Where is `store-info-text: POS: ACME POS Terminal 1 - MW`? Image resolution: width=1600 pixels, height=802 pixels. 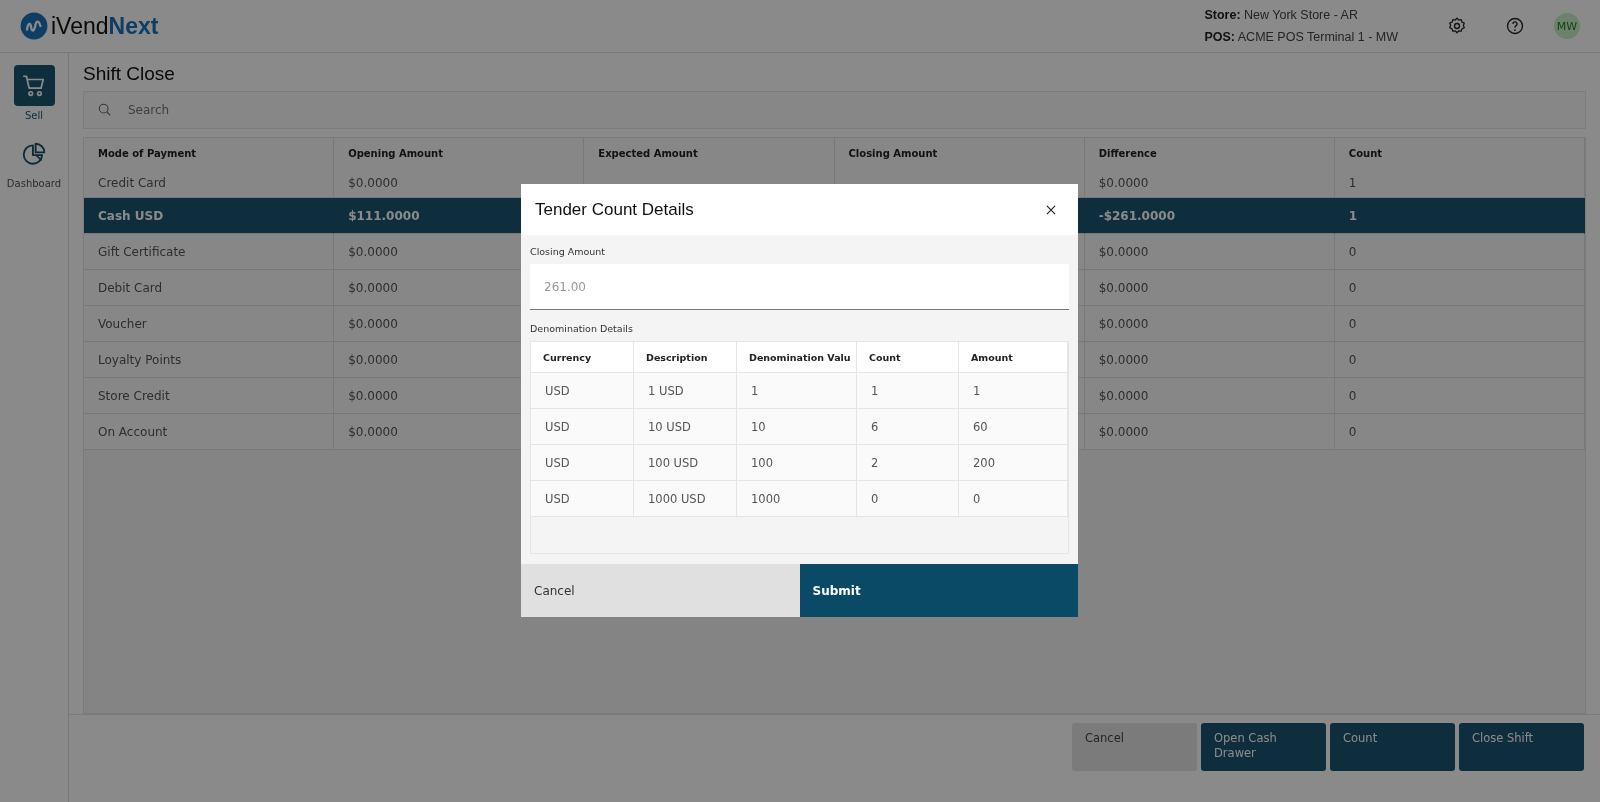
store-info-text: POS: ACME POS Terminal 1 - MW is located at coordinates (1301, 37).